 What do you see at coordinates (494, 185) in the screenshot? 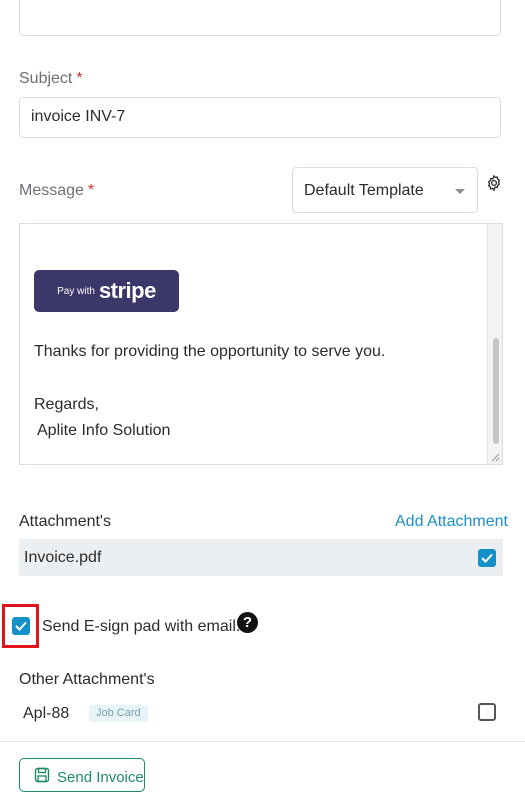
I see `gear-icon` at bounding box center [494, 185].